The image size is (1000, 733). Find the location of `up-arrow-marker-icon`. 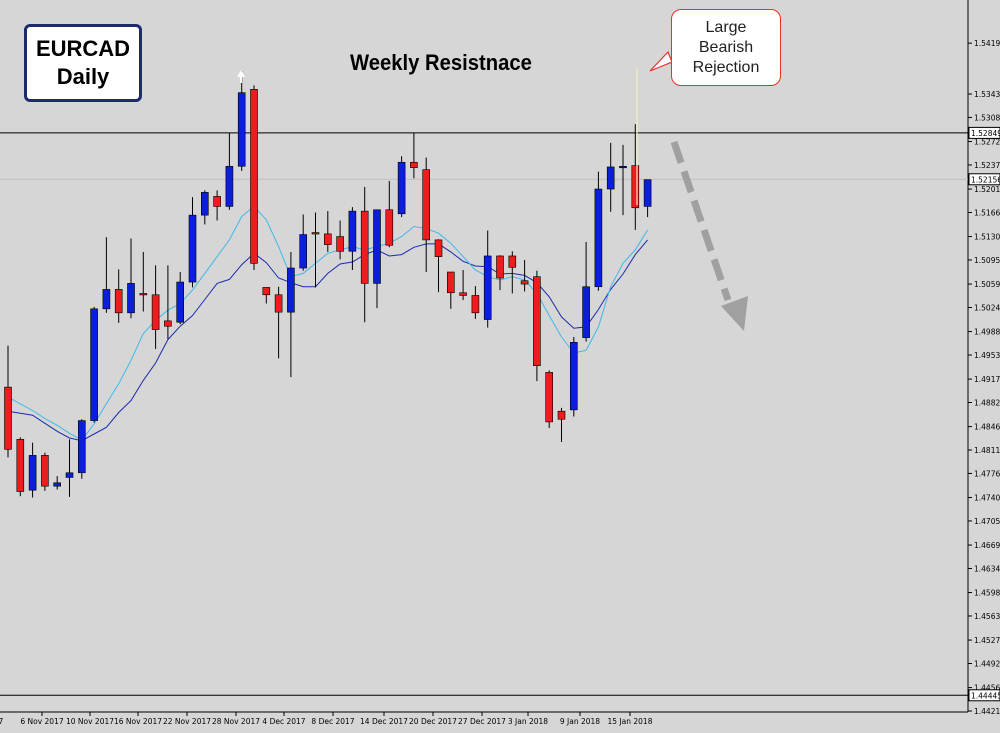

up-arrow-marker-icon is located at coordinates (241, 76).